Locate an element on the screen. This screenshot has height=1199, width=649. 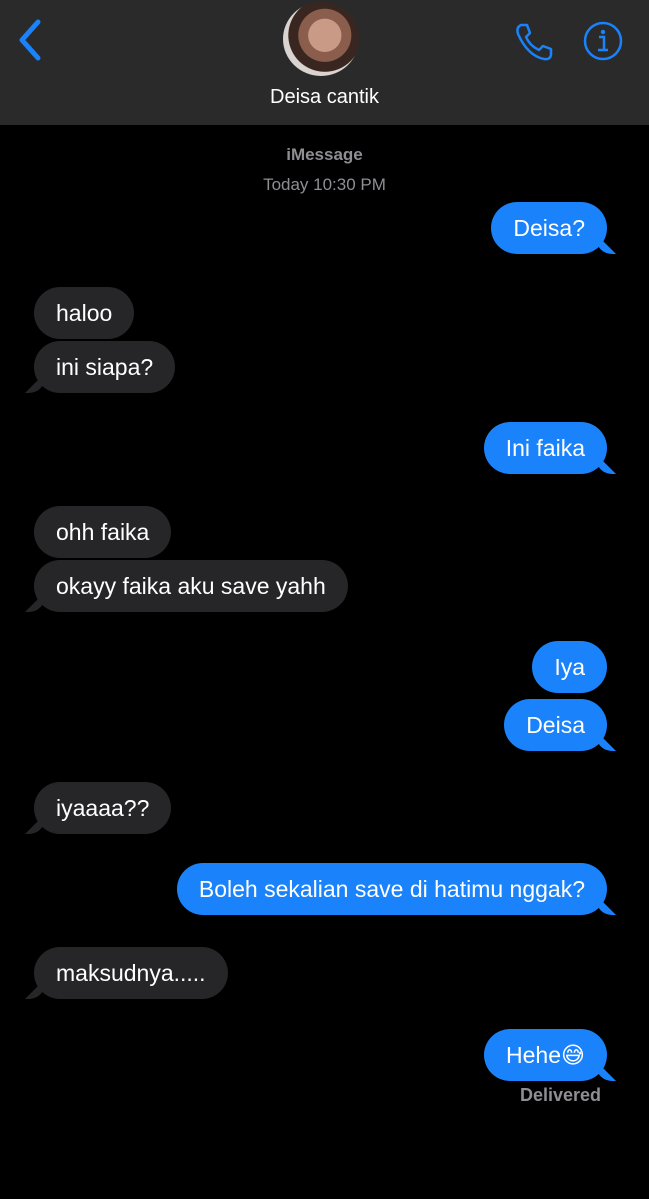
message-bubble-outgoing: Hehe😅 is located at coordinates (545, 1055).